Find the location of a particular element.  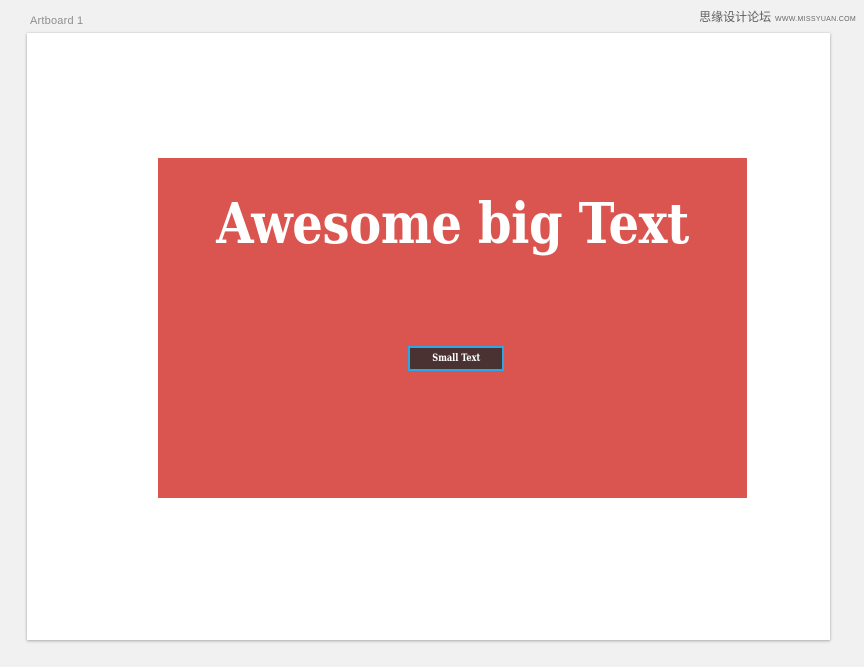

banner-heading: Awesome big Text is located at coordinates (452, 224).